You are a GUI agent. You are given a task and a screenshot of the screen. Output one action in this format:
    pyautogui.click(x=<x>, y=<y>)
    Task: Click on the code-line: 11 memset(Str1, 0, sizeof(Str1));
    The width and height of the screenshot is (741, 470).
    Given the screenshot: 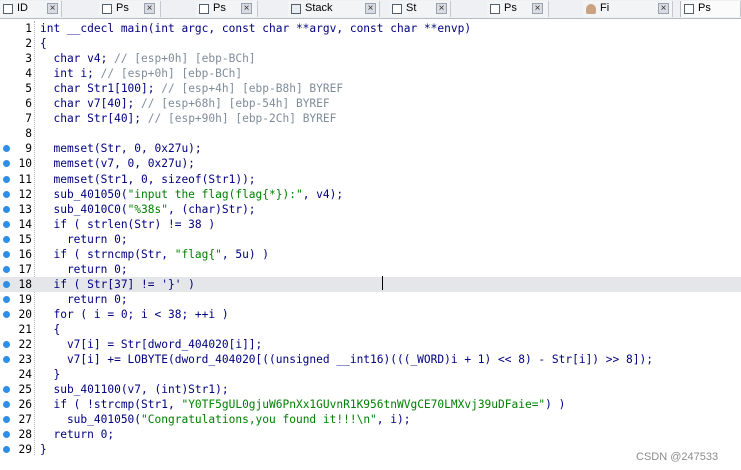 What is the action you would take?
    pyautogui.click(x=370, y=179)
    